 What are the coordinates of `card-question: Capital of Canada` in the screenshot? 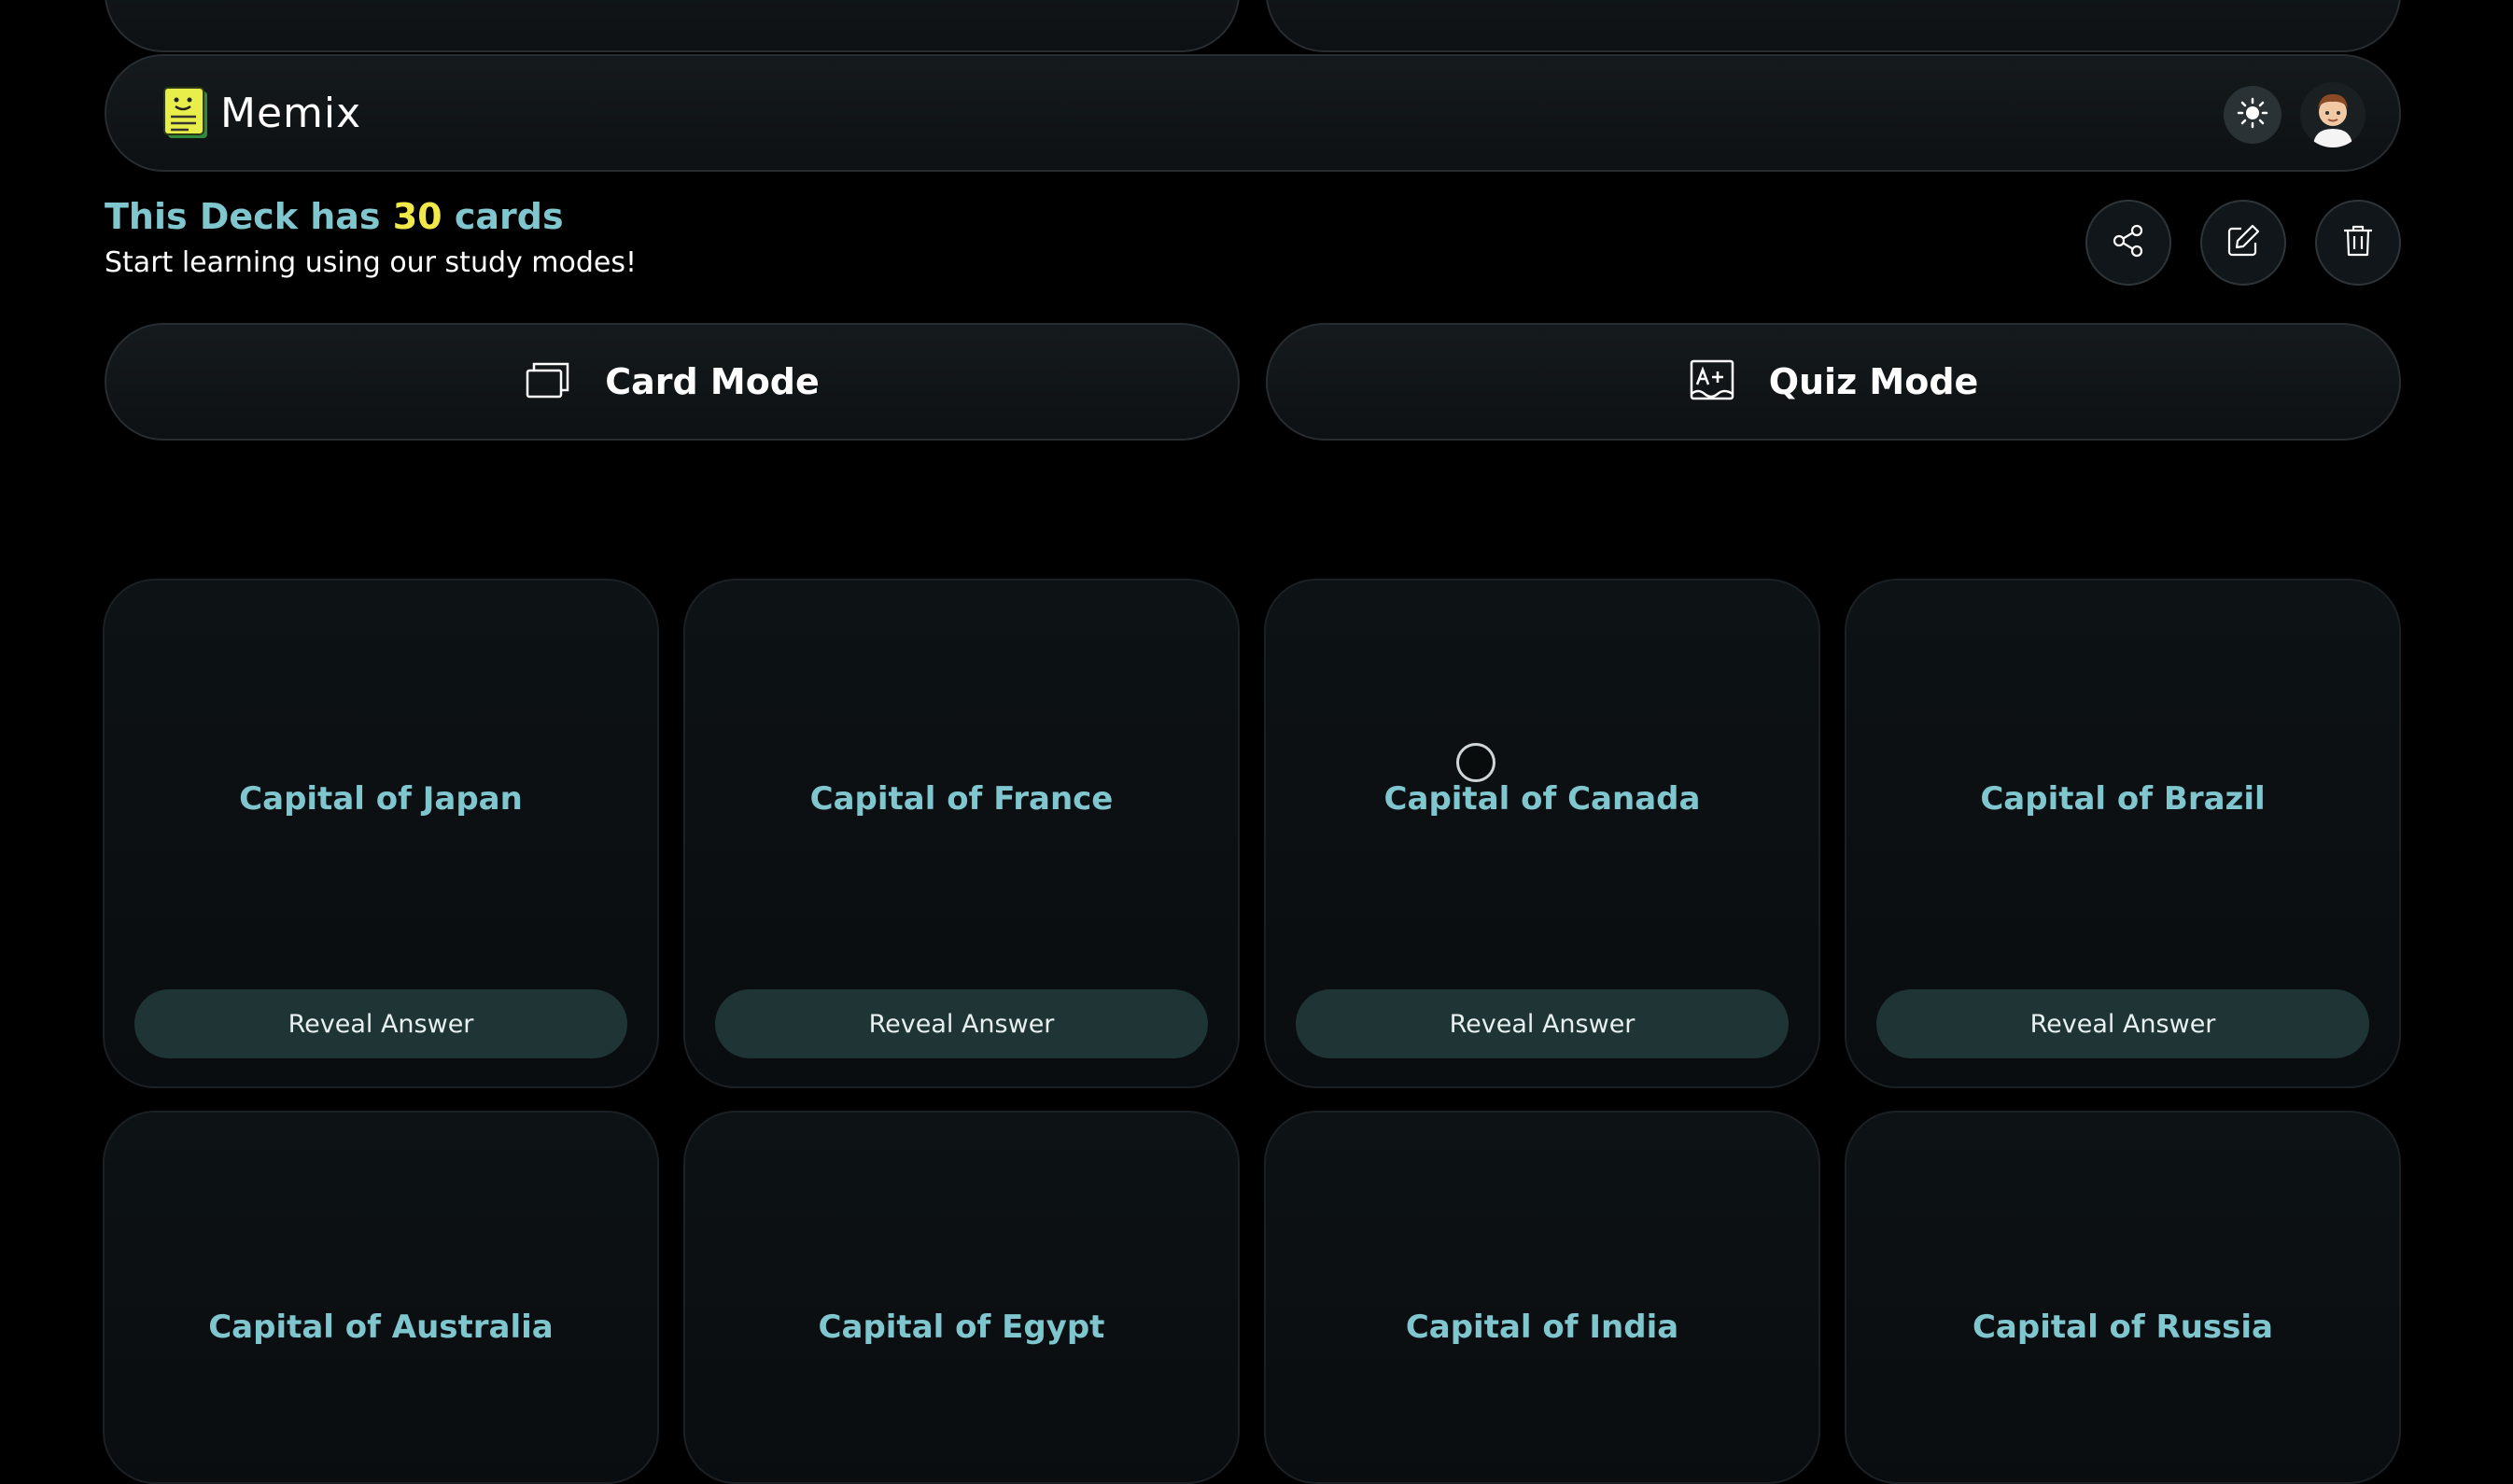 It's located at (1542, 799).